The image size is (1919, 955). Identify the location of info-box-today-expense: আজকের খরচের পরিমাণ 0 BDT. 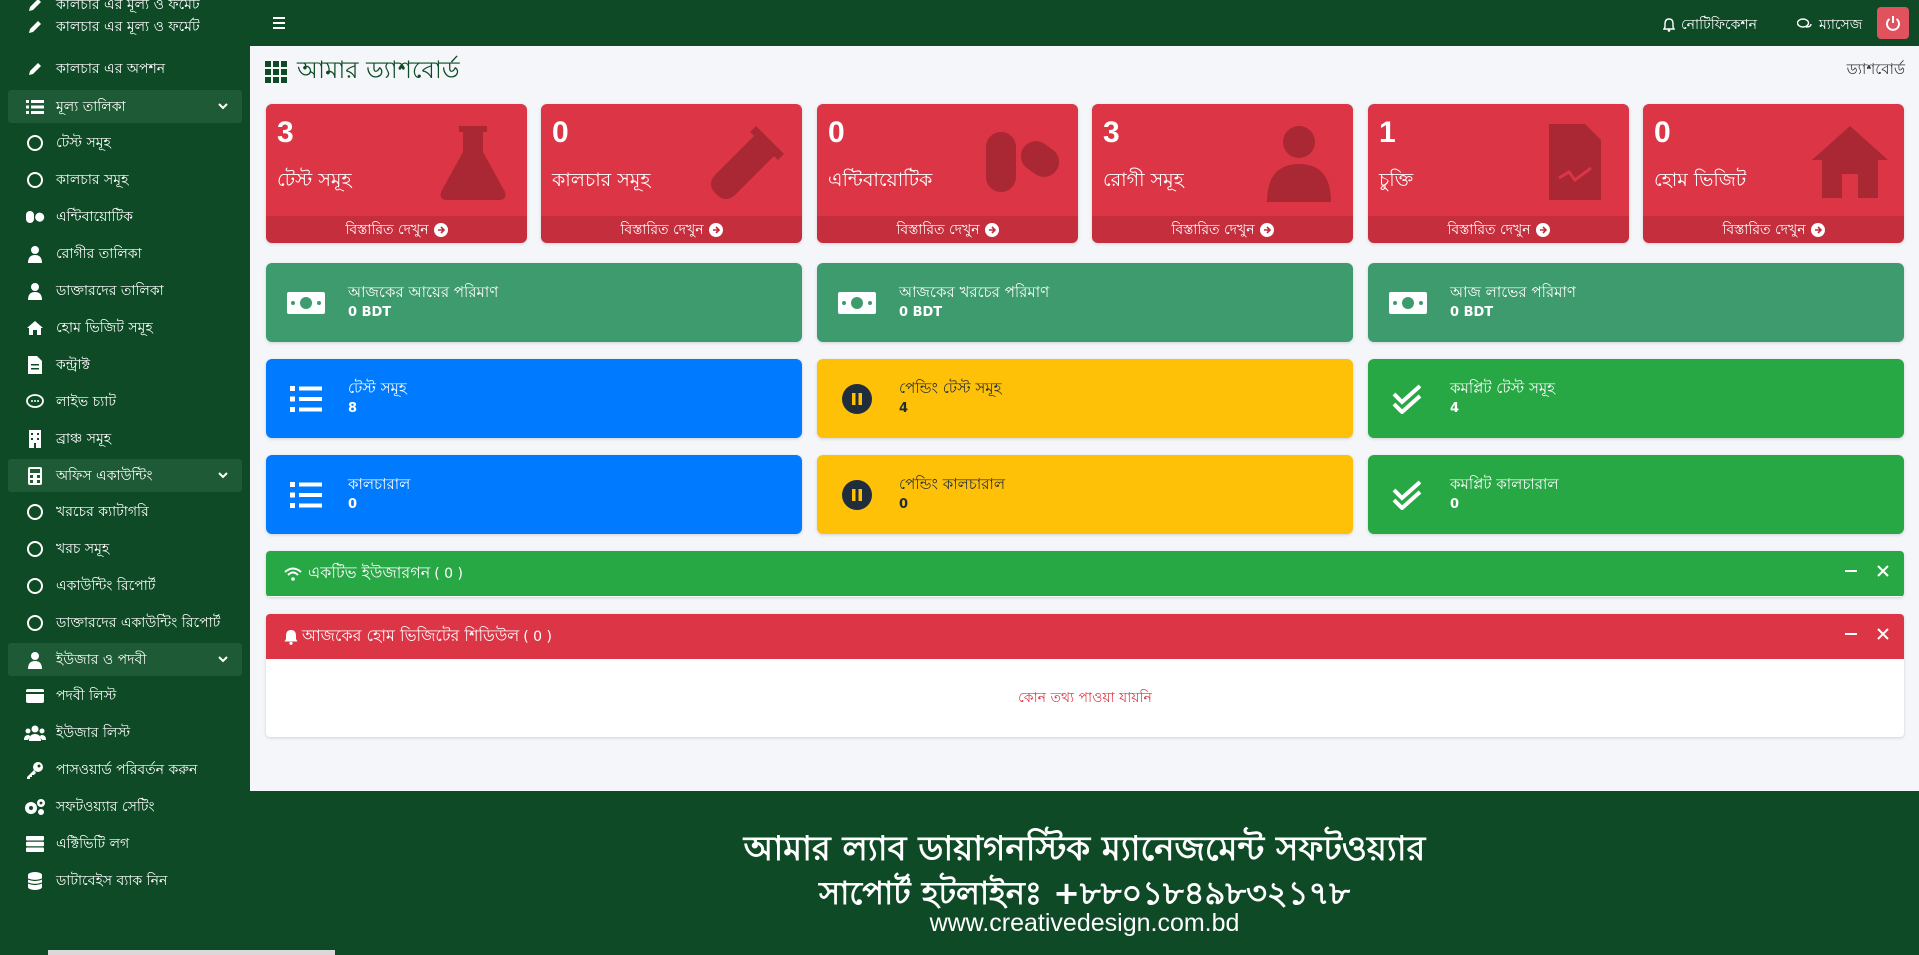
(1085, 302).